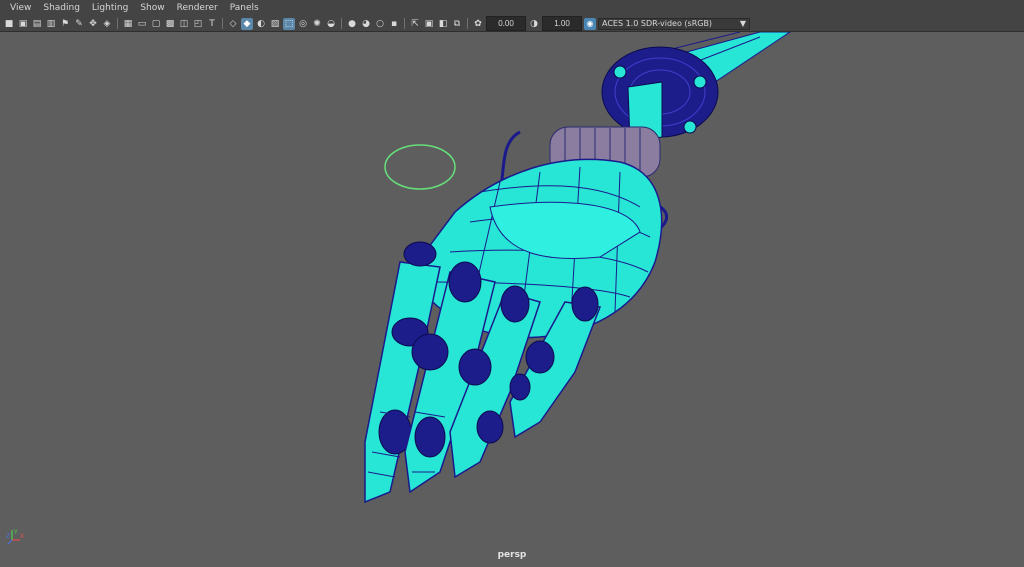 The width and height of the screenshot is (1024, 567). What do you see at coordinates (380, 24) in the screenshot?
I see `anti-aliasing-icon: ○` at bounding box center [380, 24].